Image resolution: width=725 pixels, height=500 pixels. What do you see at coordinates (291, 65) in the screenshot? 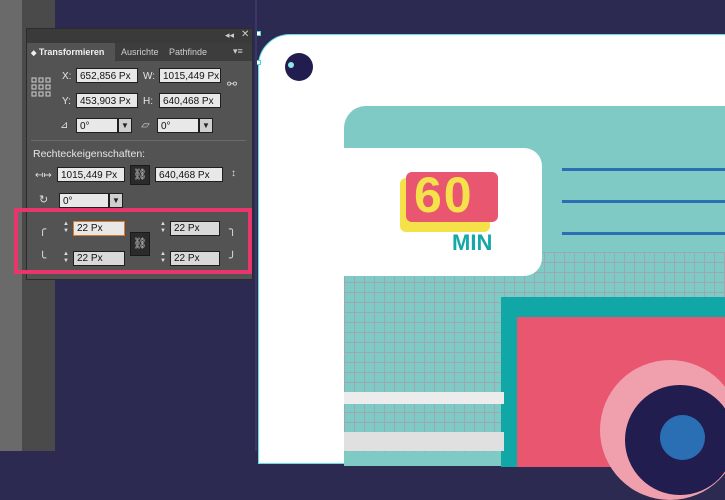
I see `circle-anchor-point` at bounding box center [291, 65].